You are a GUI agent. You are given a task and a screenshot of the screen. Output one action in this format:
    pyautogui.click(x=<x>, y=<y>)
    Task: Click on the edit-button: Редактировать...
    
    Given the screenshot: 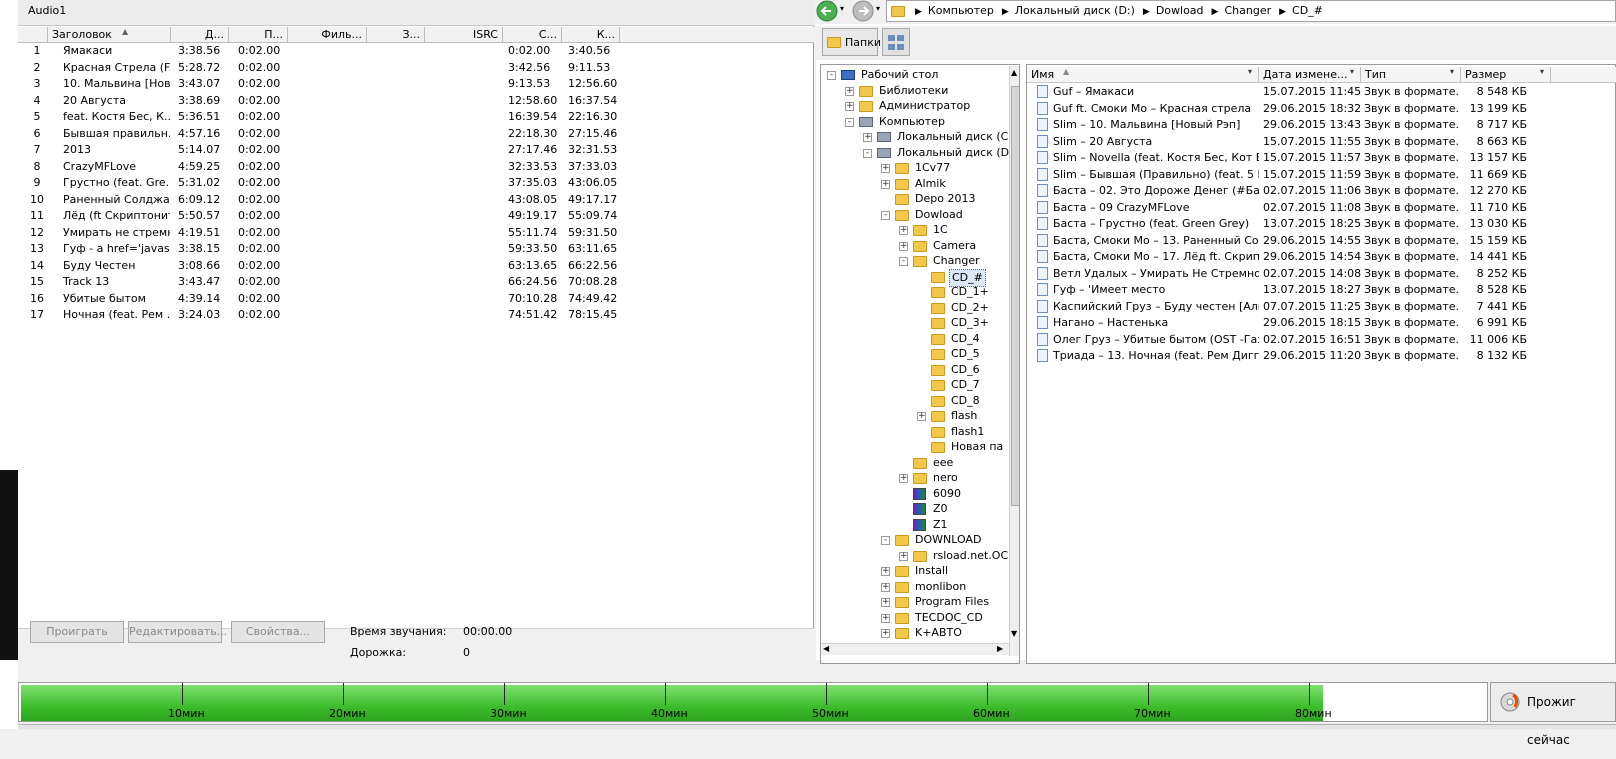 What is the action you would take?
    pyautogui.click(x=177, y=632)
    